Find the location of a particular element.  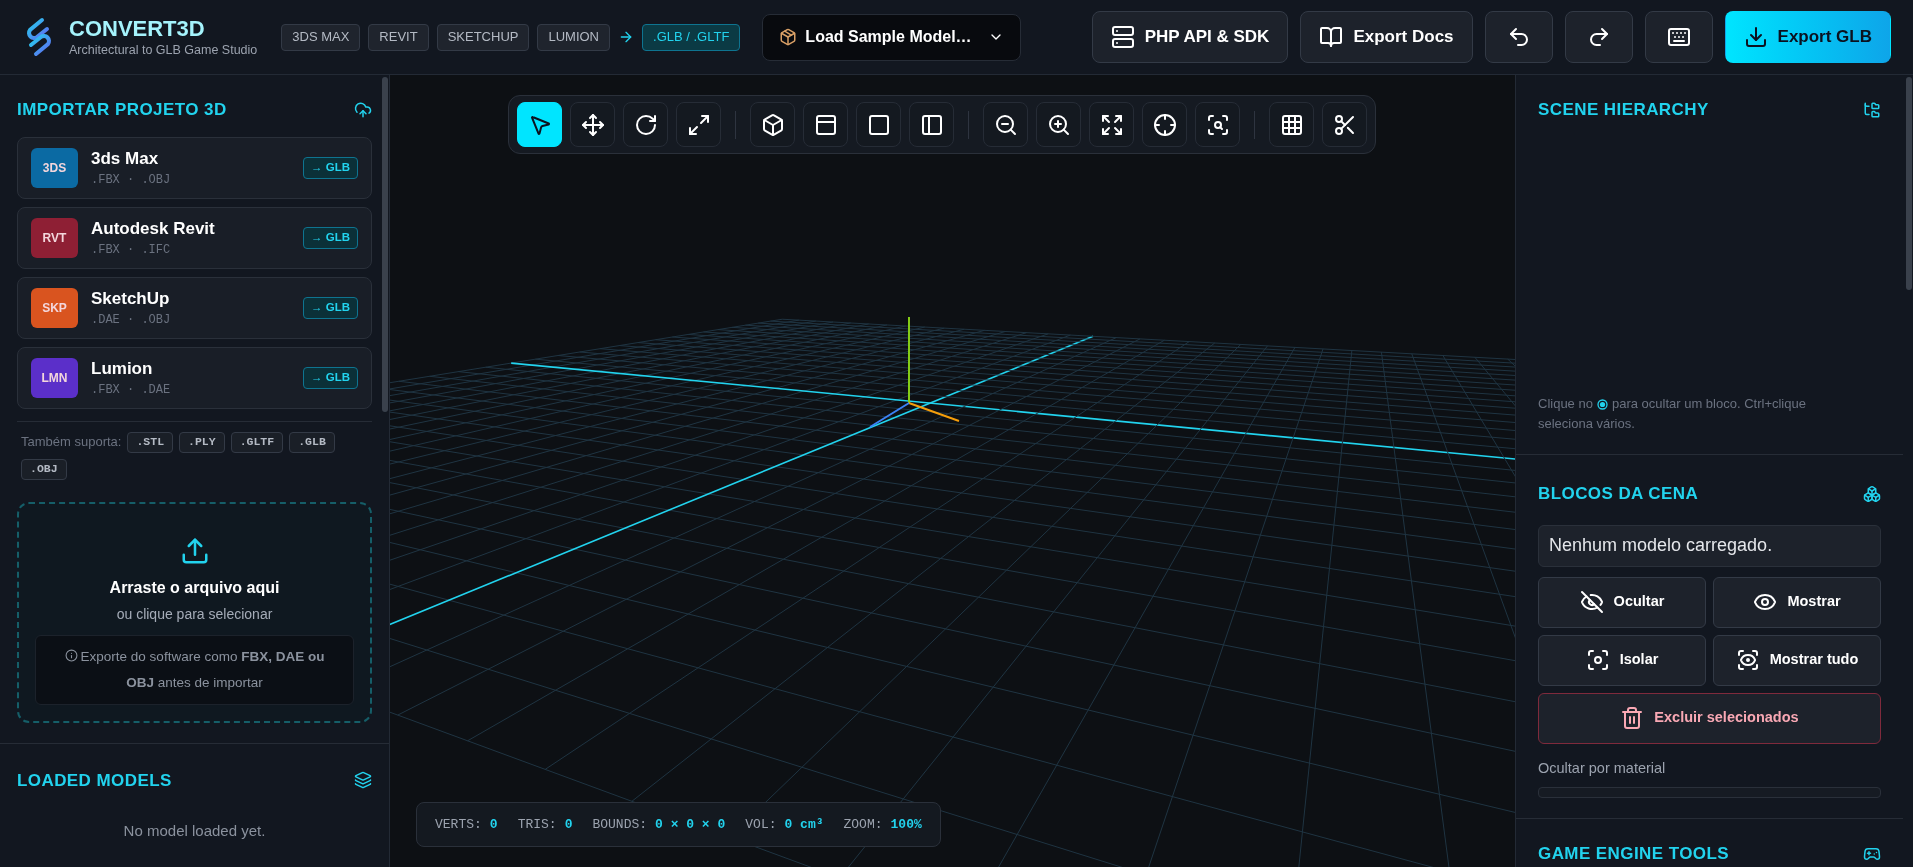

section-title: GAME ENGINE TOOLS is located at coordinates (1634, 854).